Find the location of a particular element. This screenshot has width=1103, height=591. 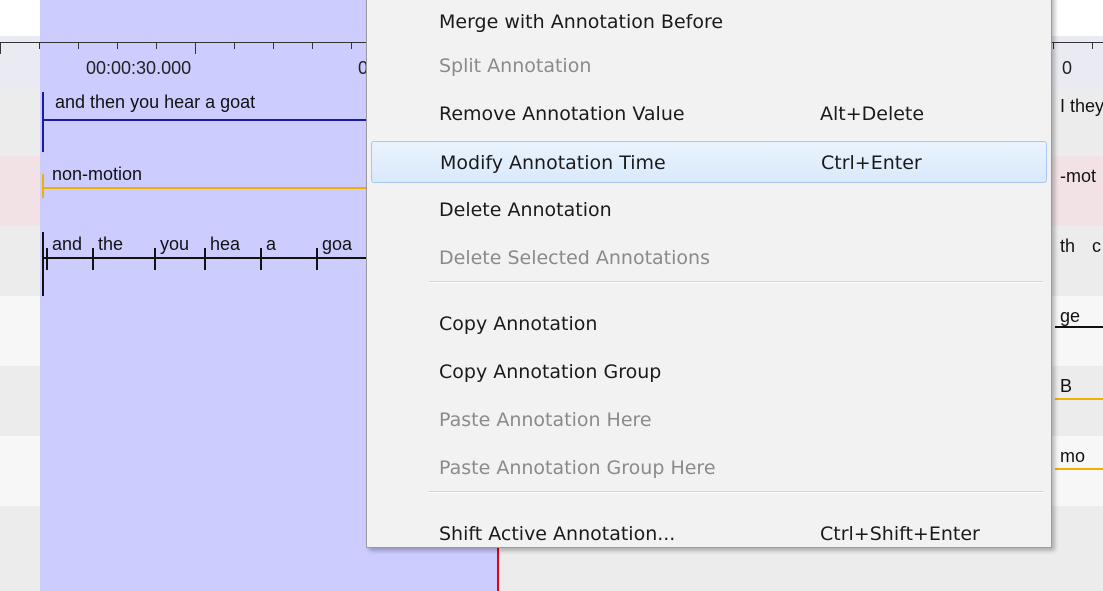

word-annotation: the is located at coordinates (110, 244).